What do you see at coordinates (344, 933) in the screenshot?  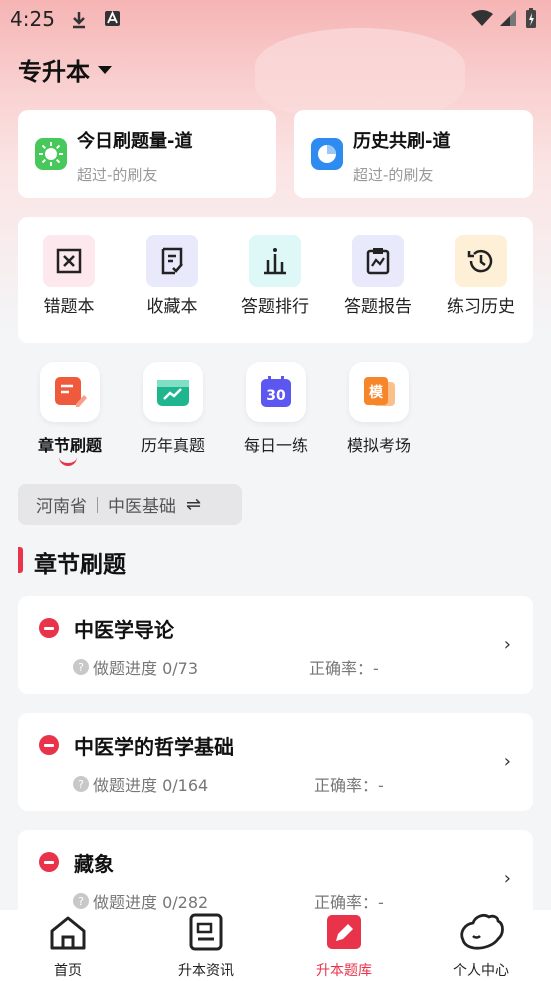 I see `question-bank-icon` at bounding box center [344, 933].